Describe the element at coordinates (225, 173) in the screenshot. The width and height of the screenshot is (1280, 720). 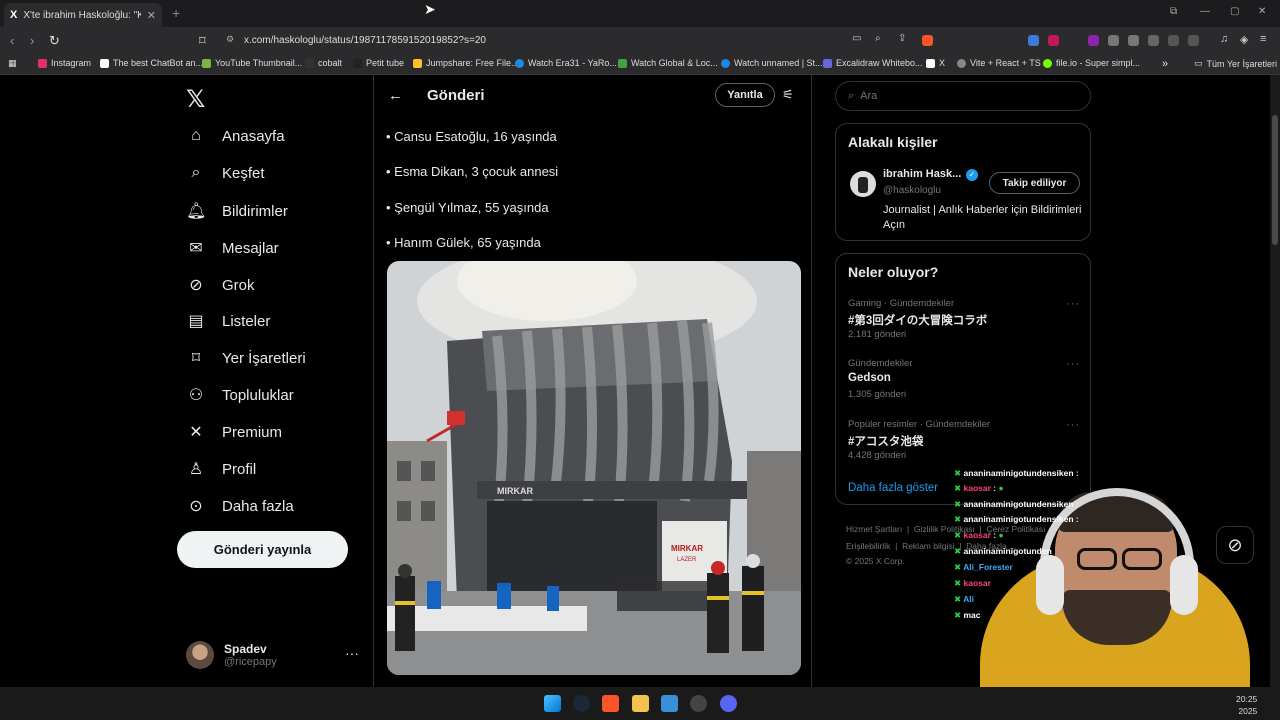
I see `nav-explore: ⌕ Keşfet` at that location.